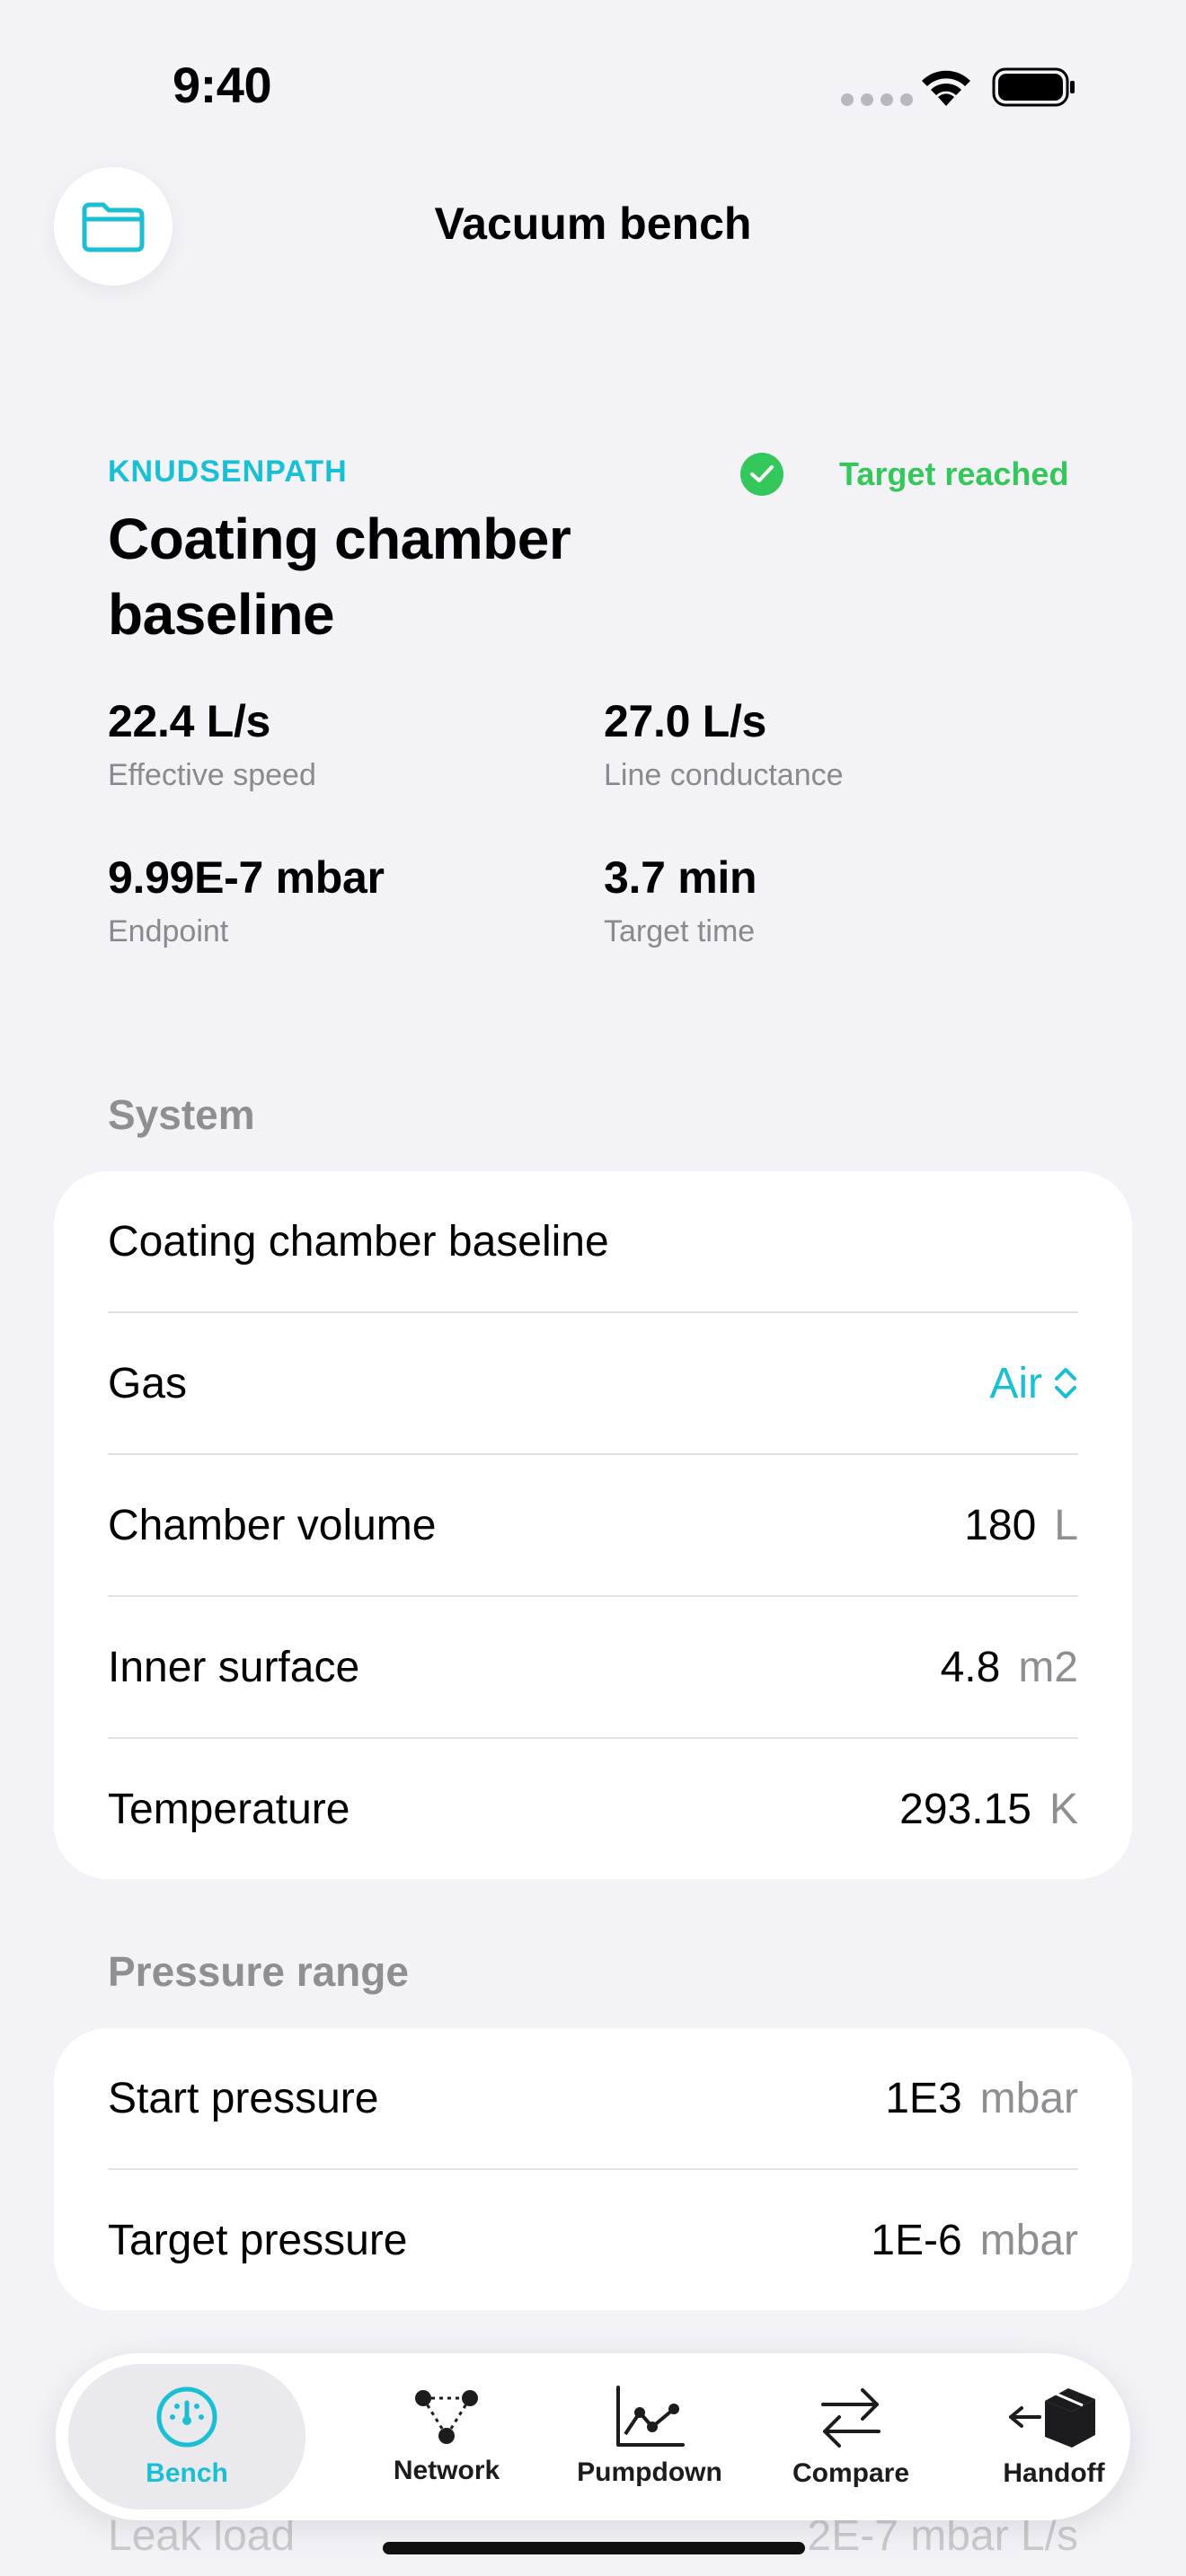 The height and width of the screenshot is (2576, 1186). What do you see at coordinates (358, 1241) in the screenshot?
I see `system-name-value: Coating chamber baseline` at bounding box center [358, 1241].